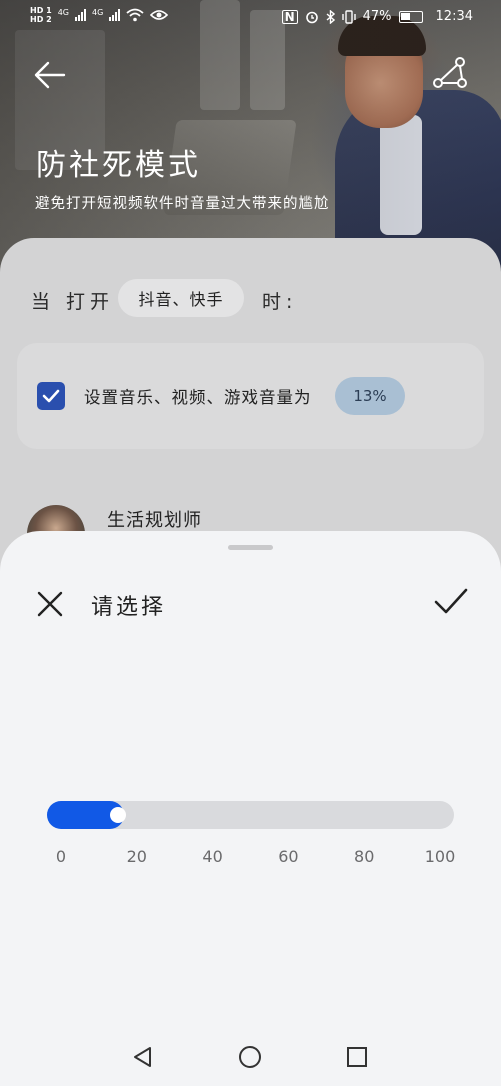 This screenshot has width=501, height=1086. I want to click on triangle-back-icon, so click(143, 1057).